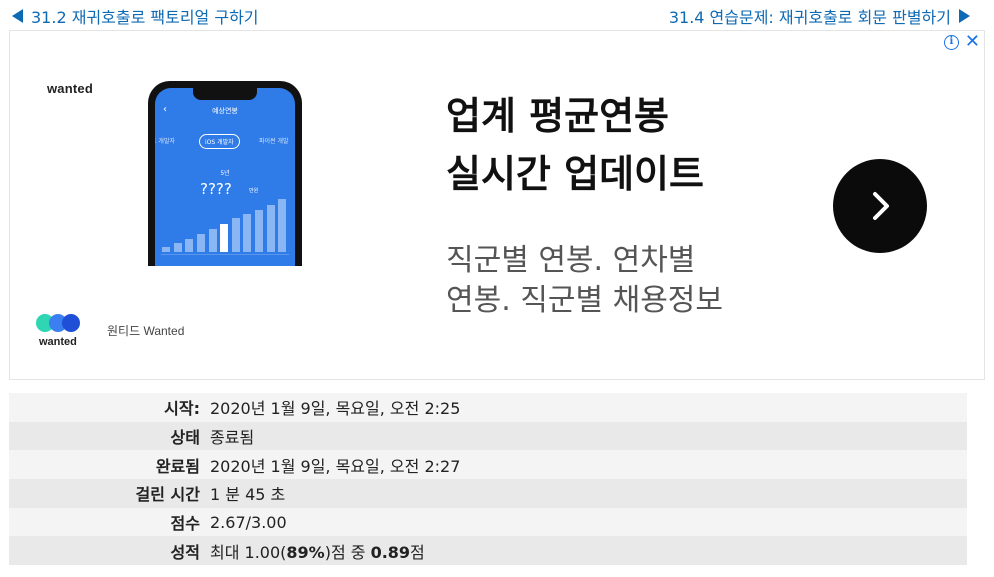 The image size is (994, 577). Describe the element at coordinates (145, 17) in the screenshot. I see `prev-lesson-label: 31.2 재귀호출로 팩토리얼 구하기` at that location.